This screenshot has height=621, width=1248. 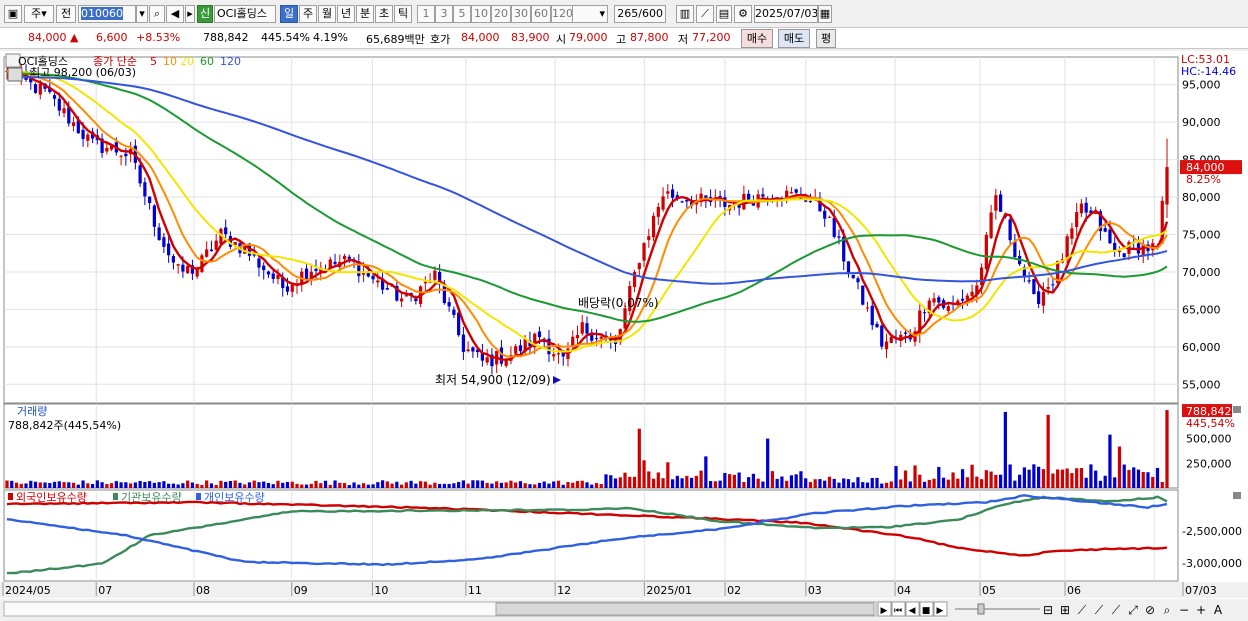 What do you see at coordinates (705, 14) in the screenshot?
I see `draw-tool-icon: ⟋` at bounding box center [705, 14].